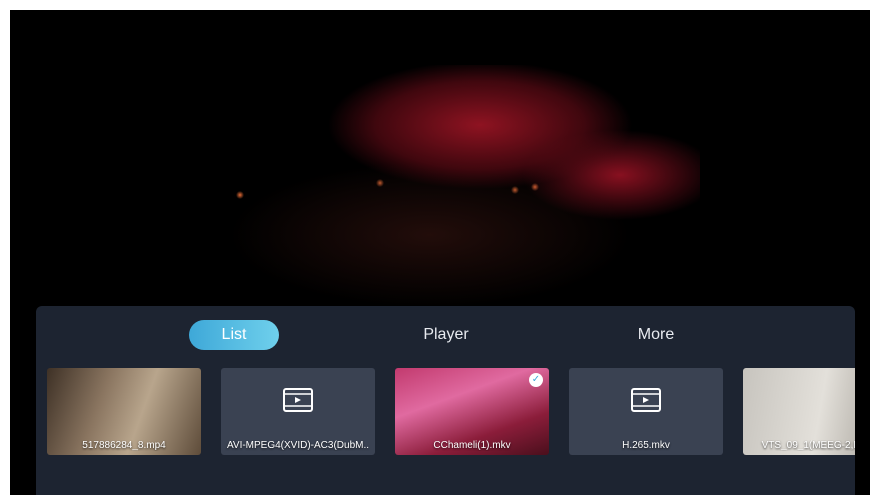 This screenshot has width=870, height=495. I want to click on tab-more: More, so click(656, 335).